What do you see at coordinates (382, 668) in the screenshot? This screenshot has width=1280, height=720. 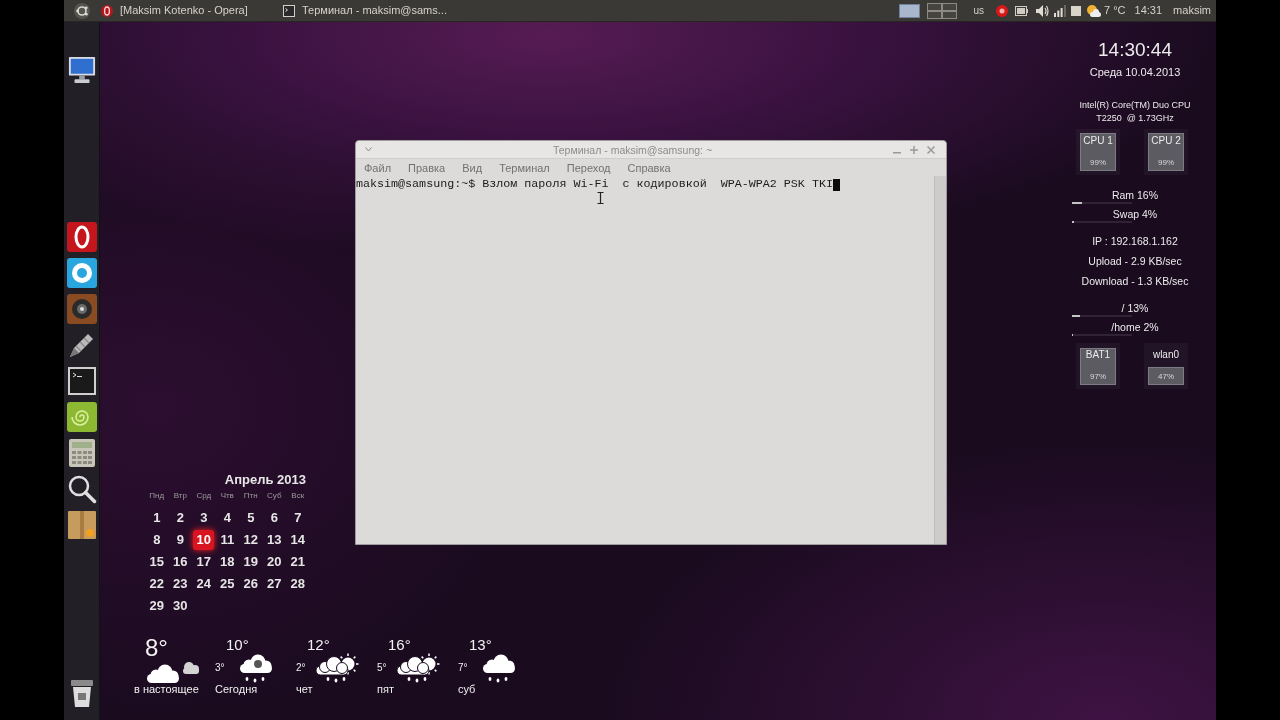 I see `low-temperature: 5°` at bounding box center [382, 668].